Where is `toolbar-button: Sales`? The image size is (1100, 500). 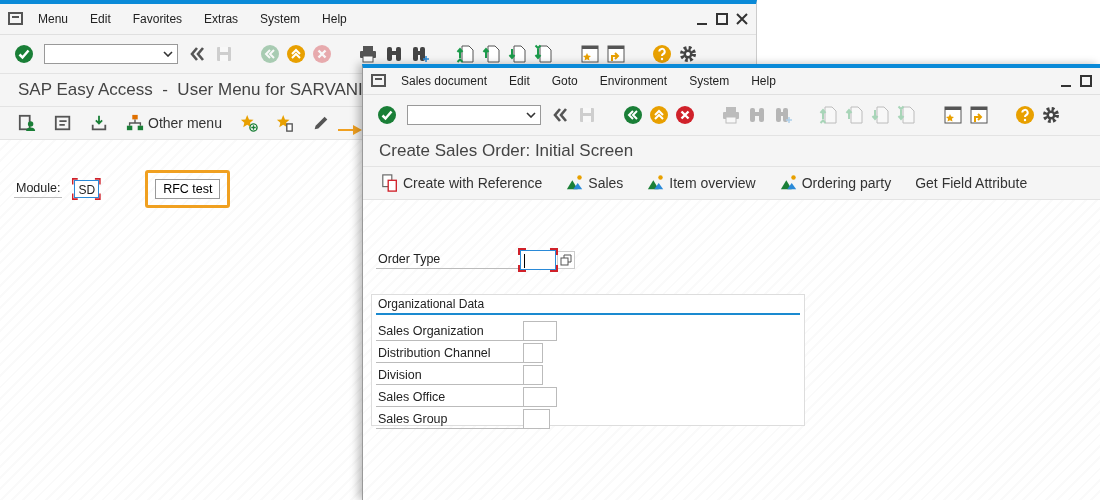
toolbar-button: Sales is located at coordinates (595, 183).